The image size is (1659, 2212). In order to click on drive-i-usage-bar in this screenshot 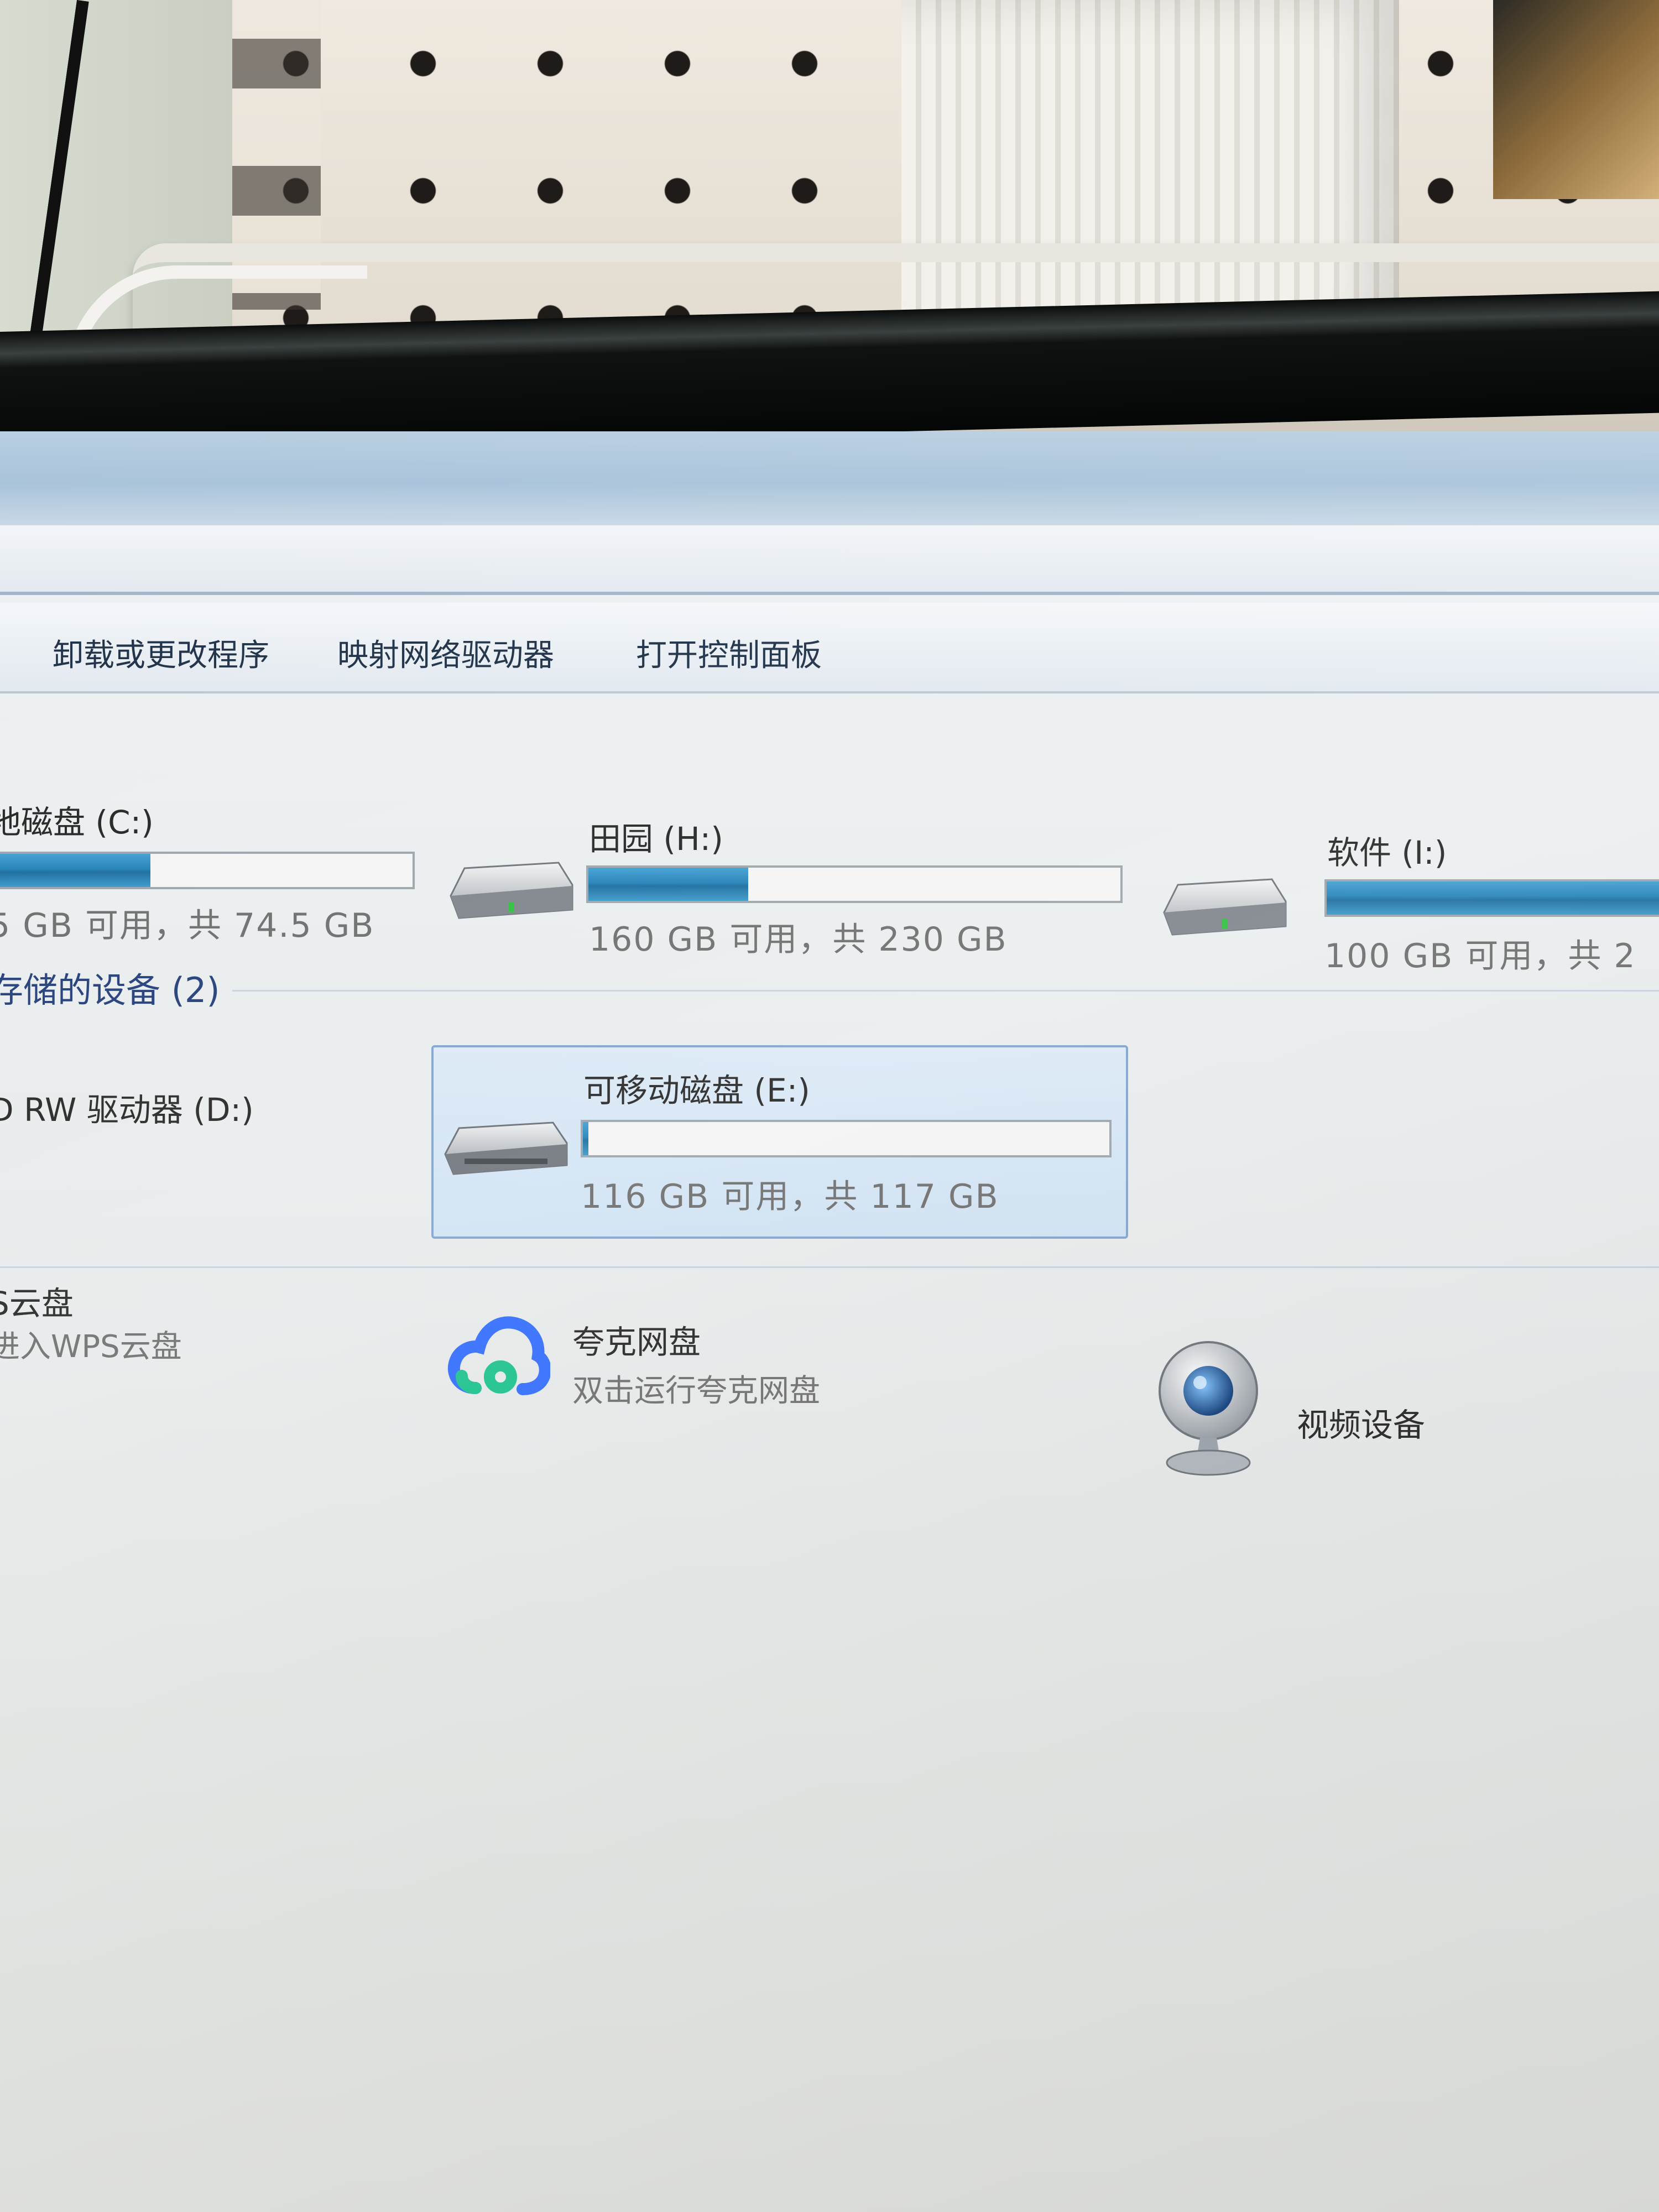, I will do `click(1492, 898)`.